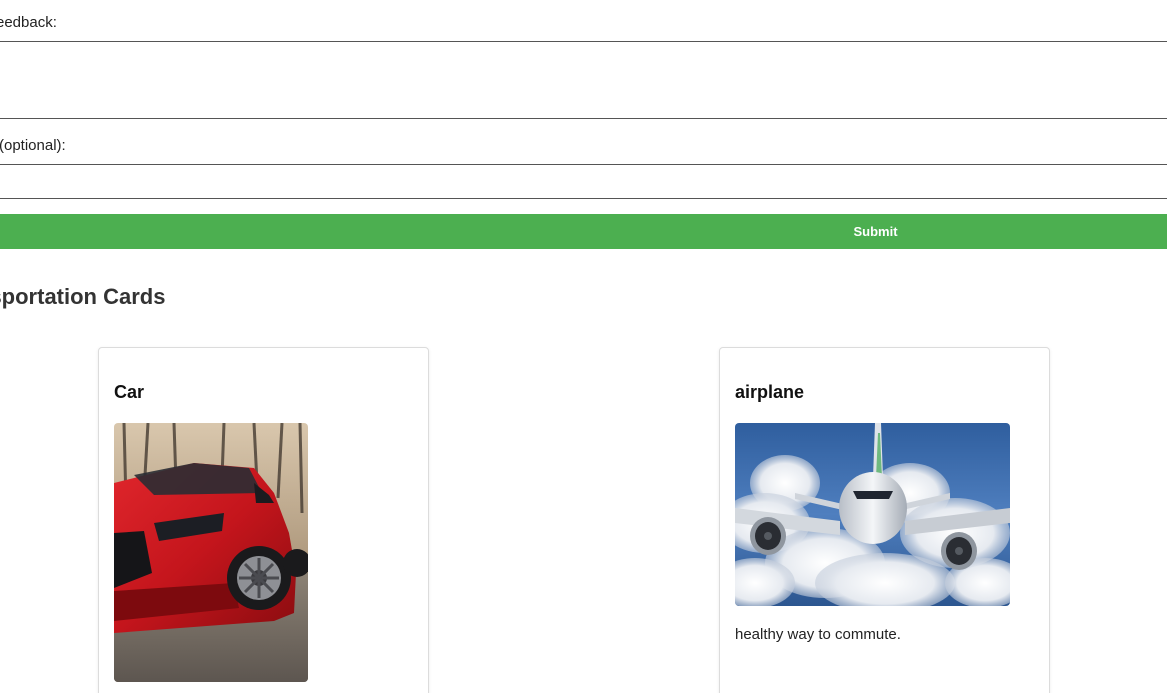 The width and height of the screenshot is (1167, 693). I want to click on card-description: healthy way to commute., so click(818, 634).